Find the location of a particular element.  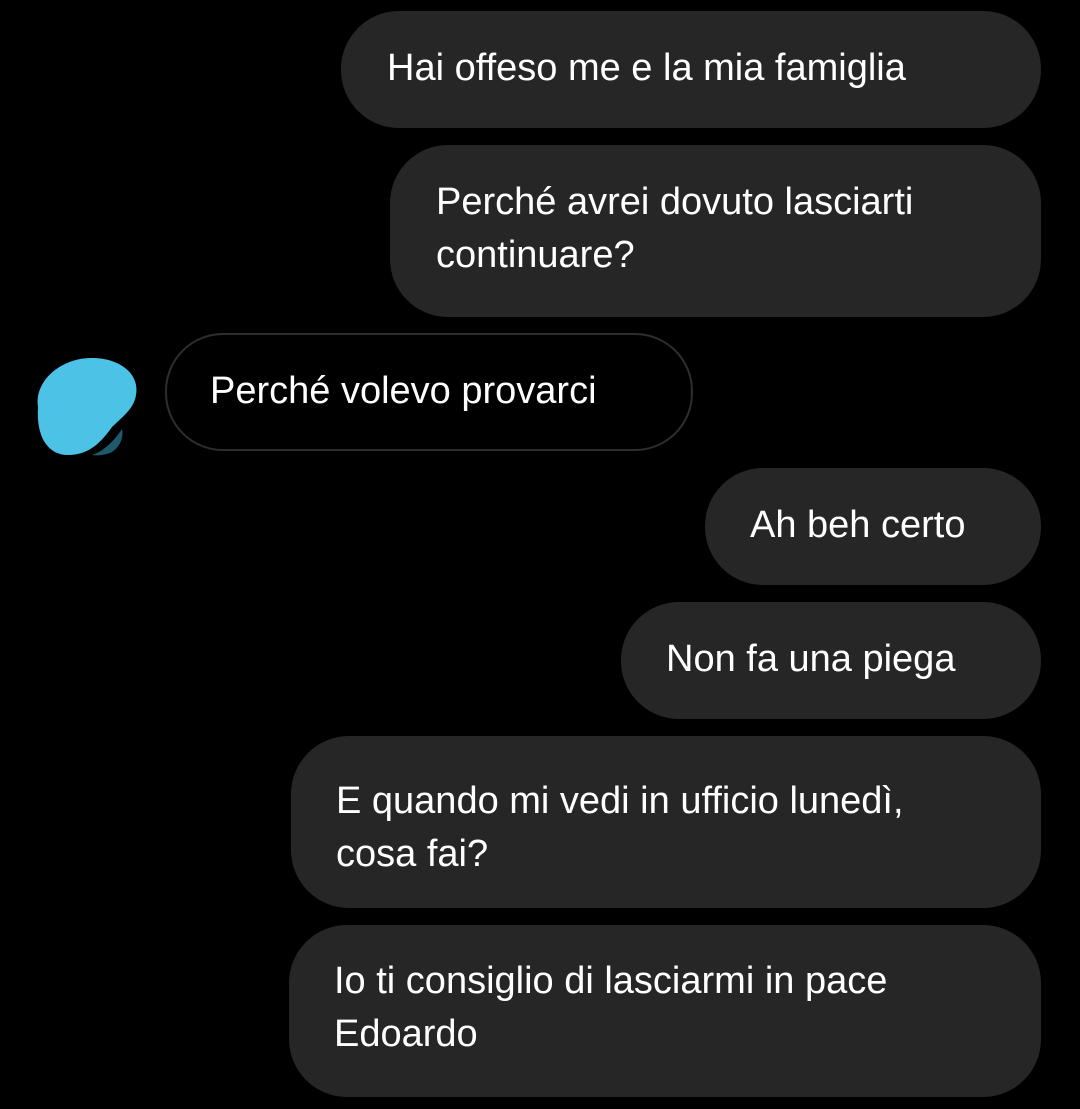

message-text-line: Non fa una piega is located at coordinates (811, 659).